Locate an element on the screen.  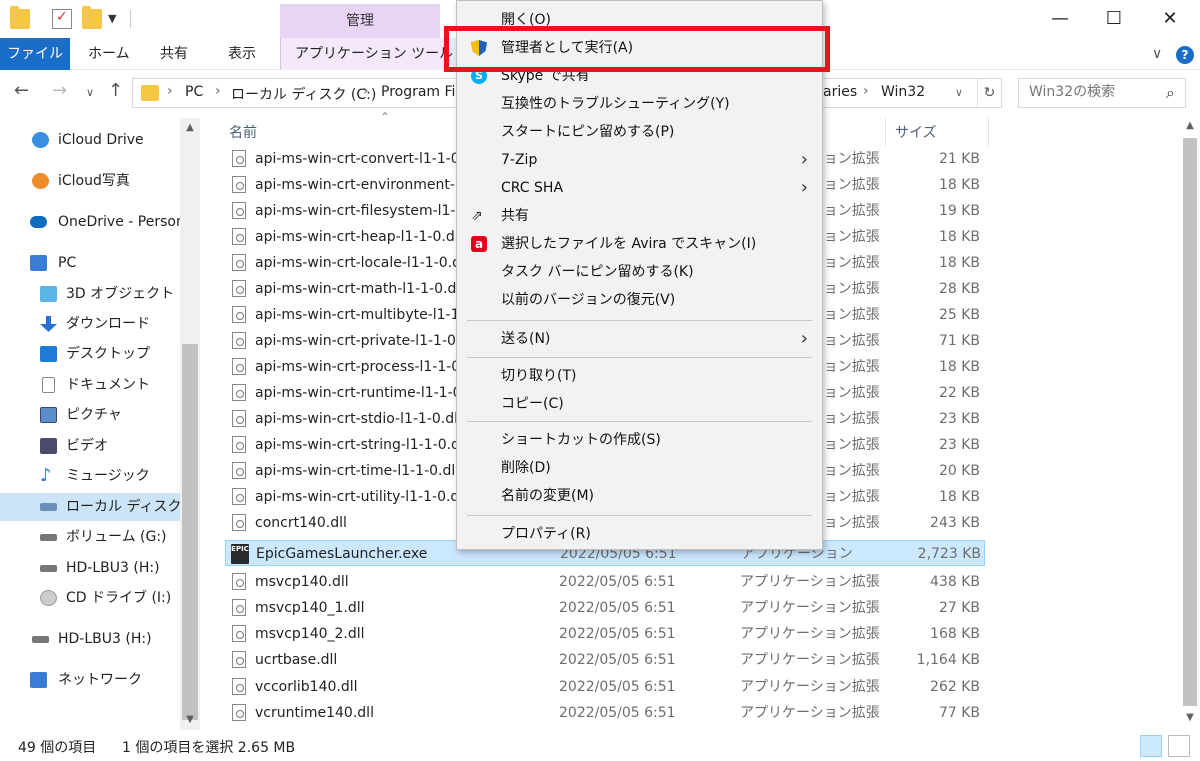
sidebar-item-documents: ドキュメント is located at coordinates (90, 385).